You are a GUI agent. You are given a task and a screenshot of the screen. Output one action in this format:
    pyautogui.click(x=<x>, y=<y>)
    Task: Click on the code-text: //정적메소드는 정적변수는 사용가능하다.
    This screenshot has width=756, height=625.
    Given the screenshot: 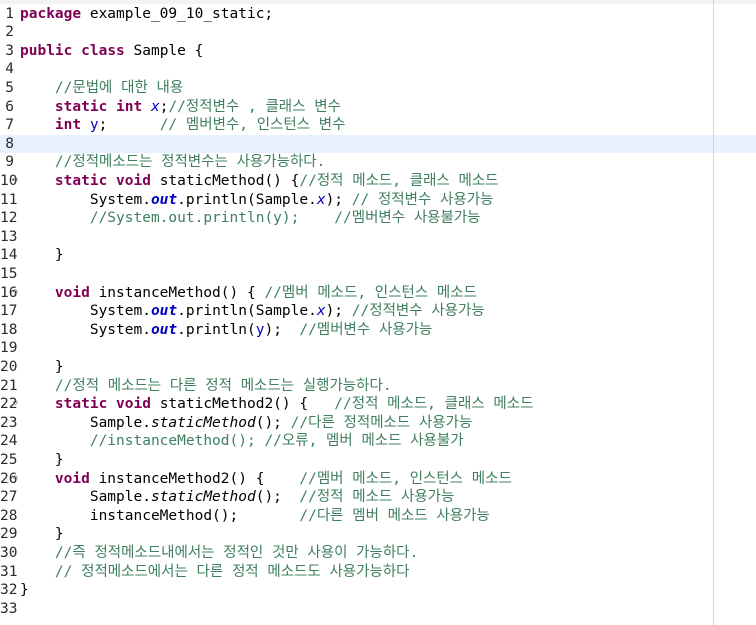 What is the action you would take?
    pyautogui.click(x=172, y=162)
    